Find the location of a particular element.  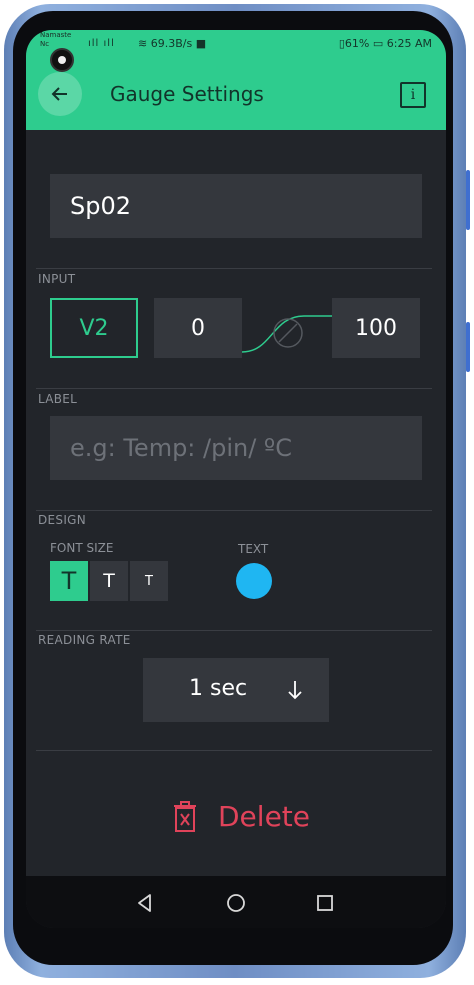

design-section-label: DESIGN is located at coordinates (62, 520).